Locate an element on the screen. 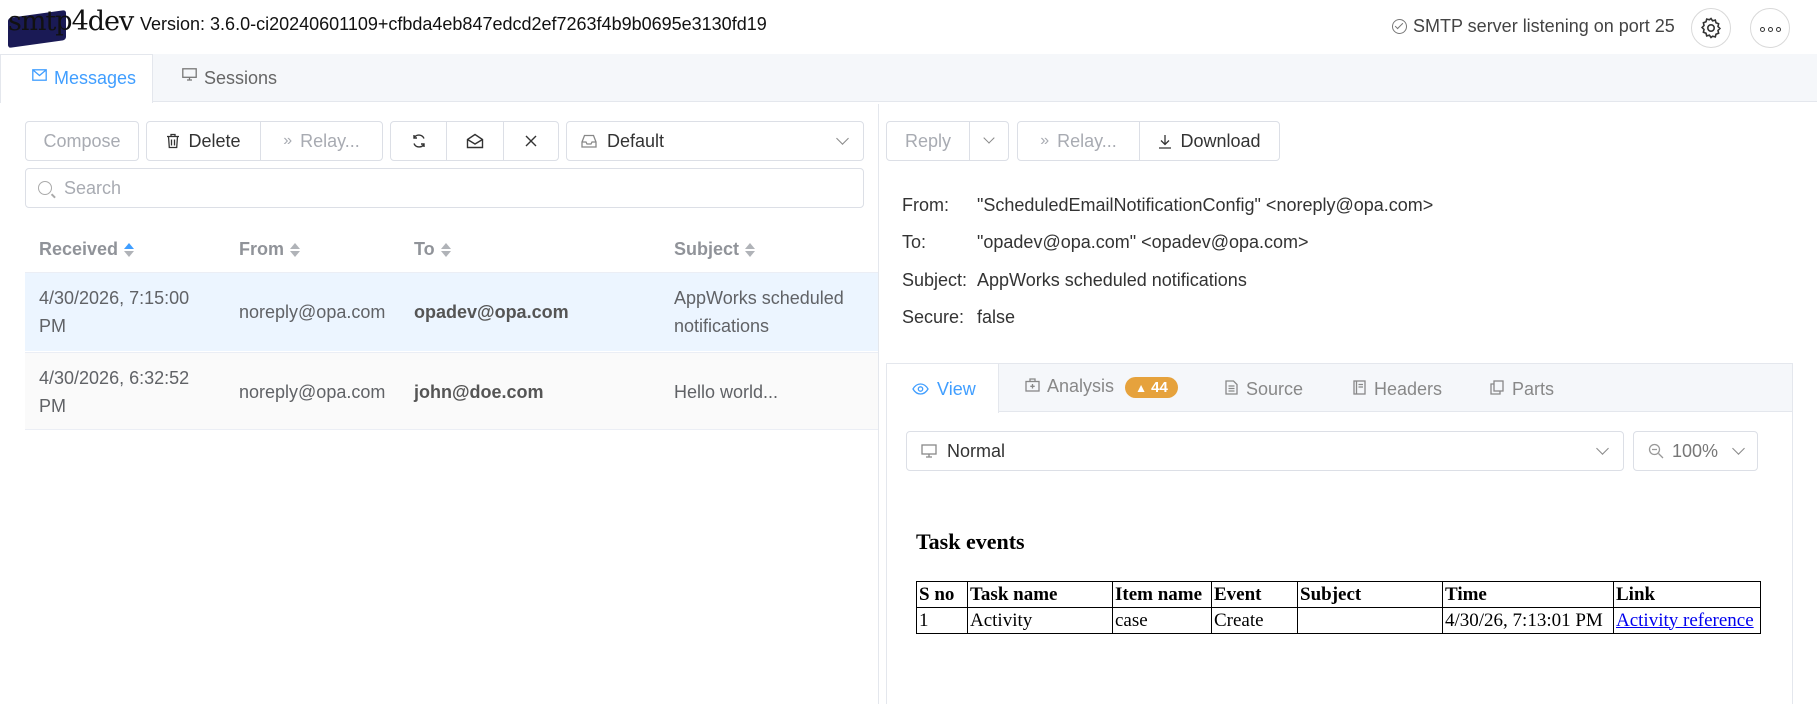 Image resolution: width=1817 pixels, height=704 pixels. delete-label: Delete is located at coordinates (214, 140).